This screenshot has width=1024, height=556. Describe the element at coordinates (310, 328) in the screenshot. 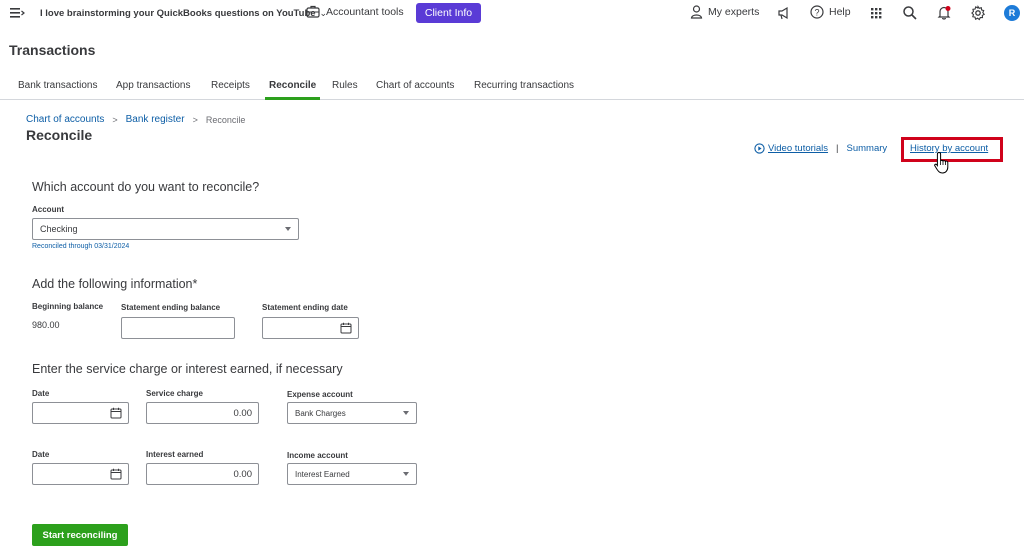

I see `statement-ending-date-input` at that location.